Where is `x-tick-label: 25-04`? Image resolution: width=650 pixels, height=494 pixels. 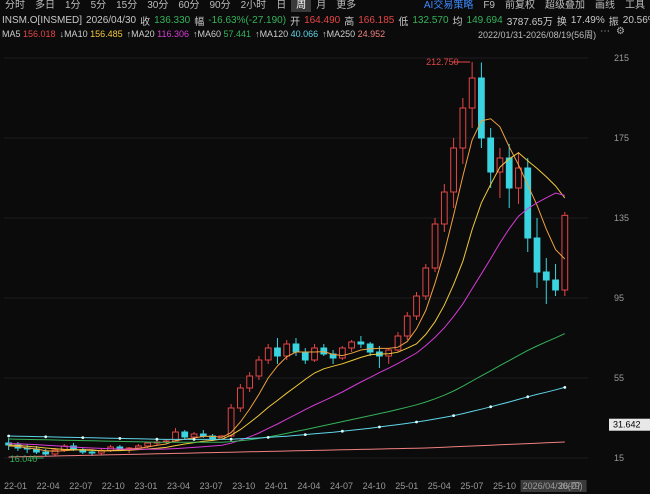
x-tick-label: 25-04 is located at coordinates (439, 486).